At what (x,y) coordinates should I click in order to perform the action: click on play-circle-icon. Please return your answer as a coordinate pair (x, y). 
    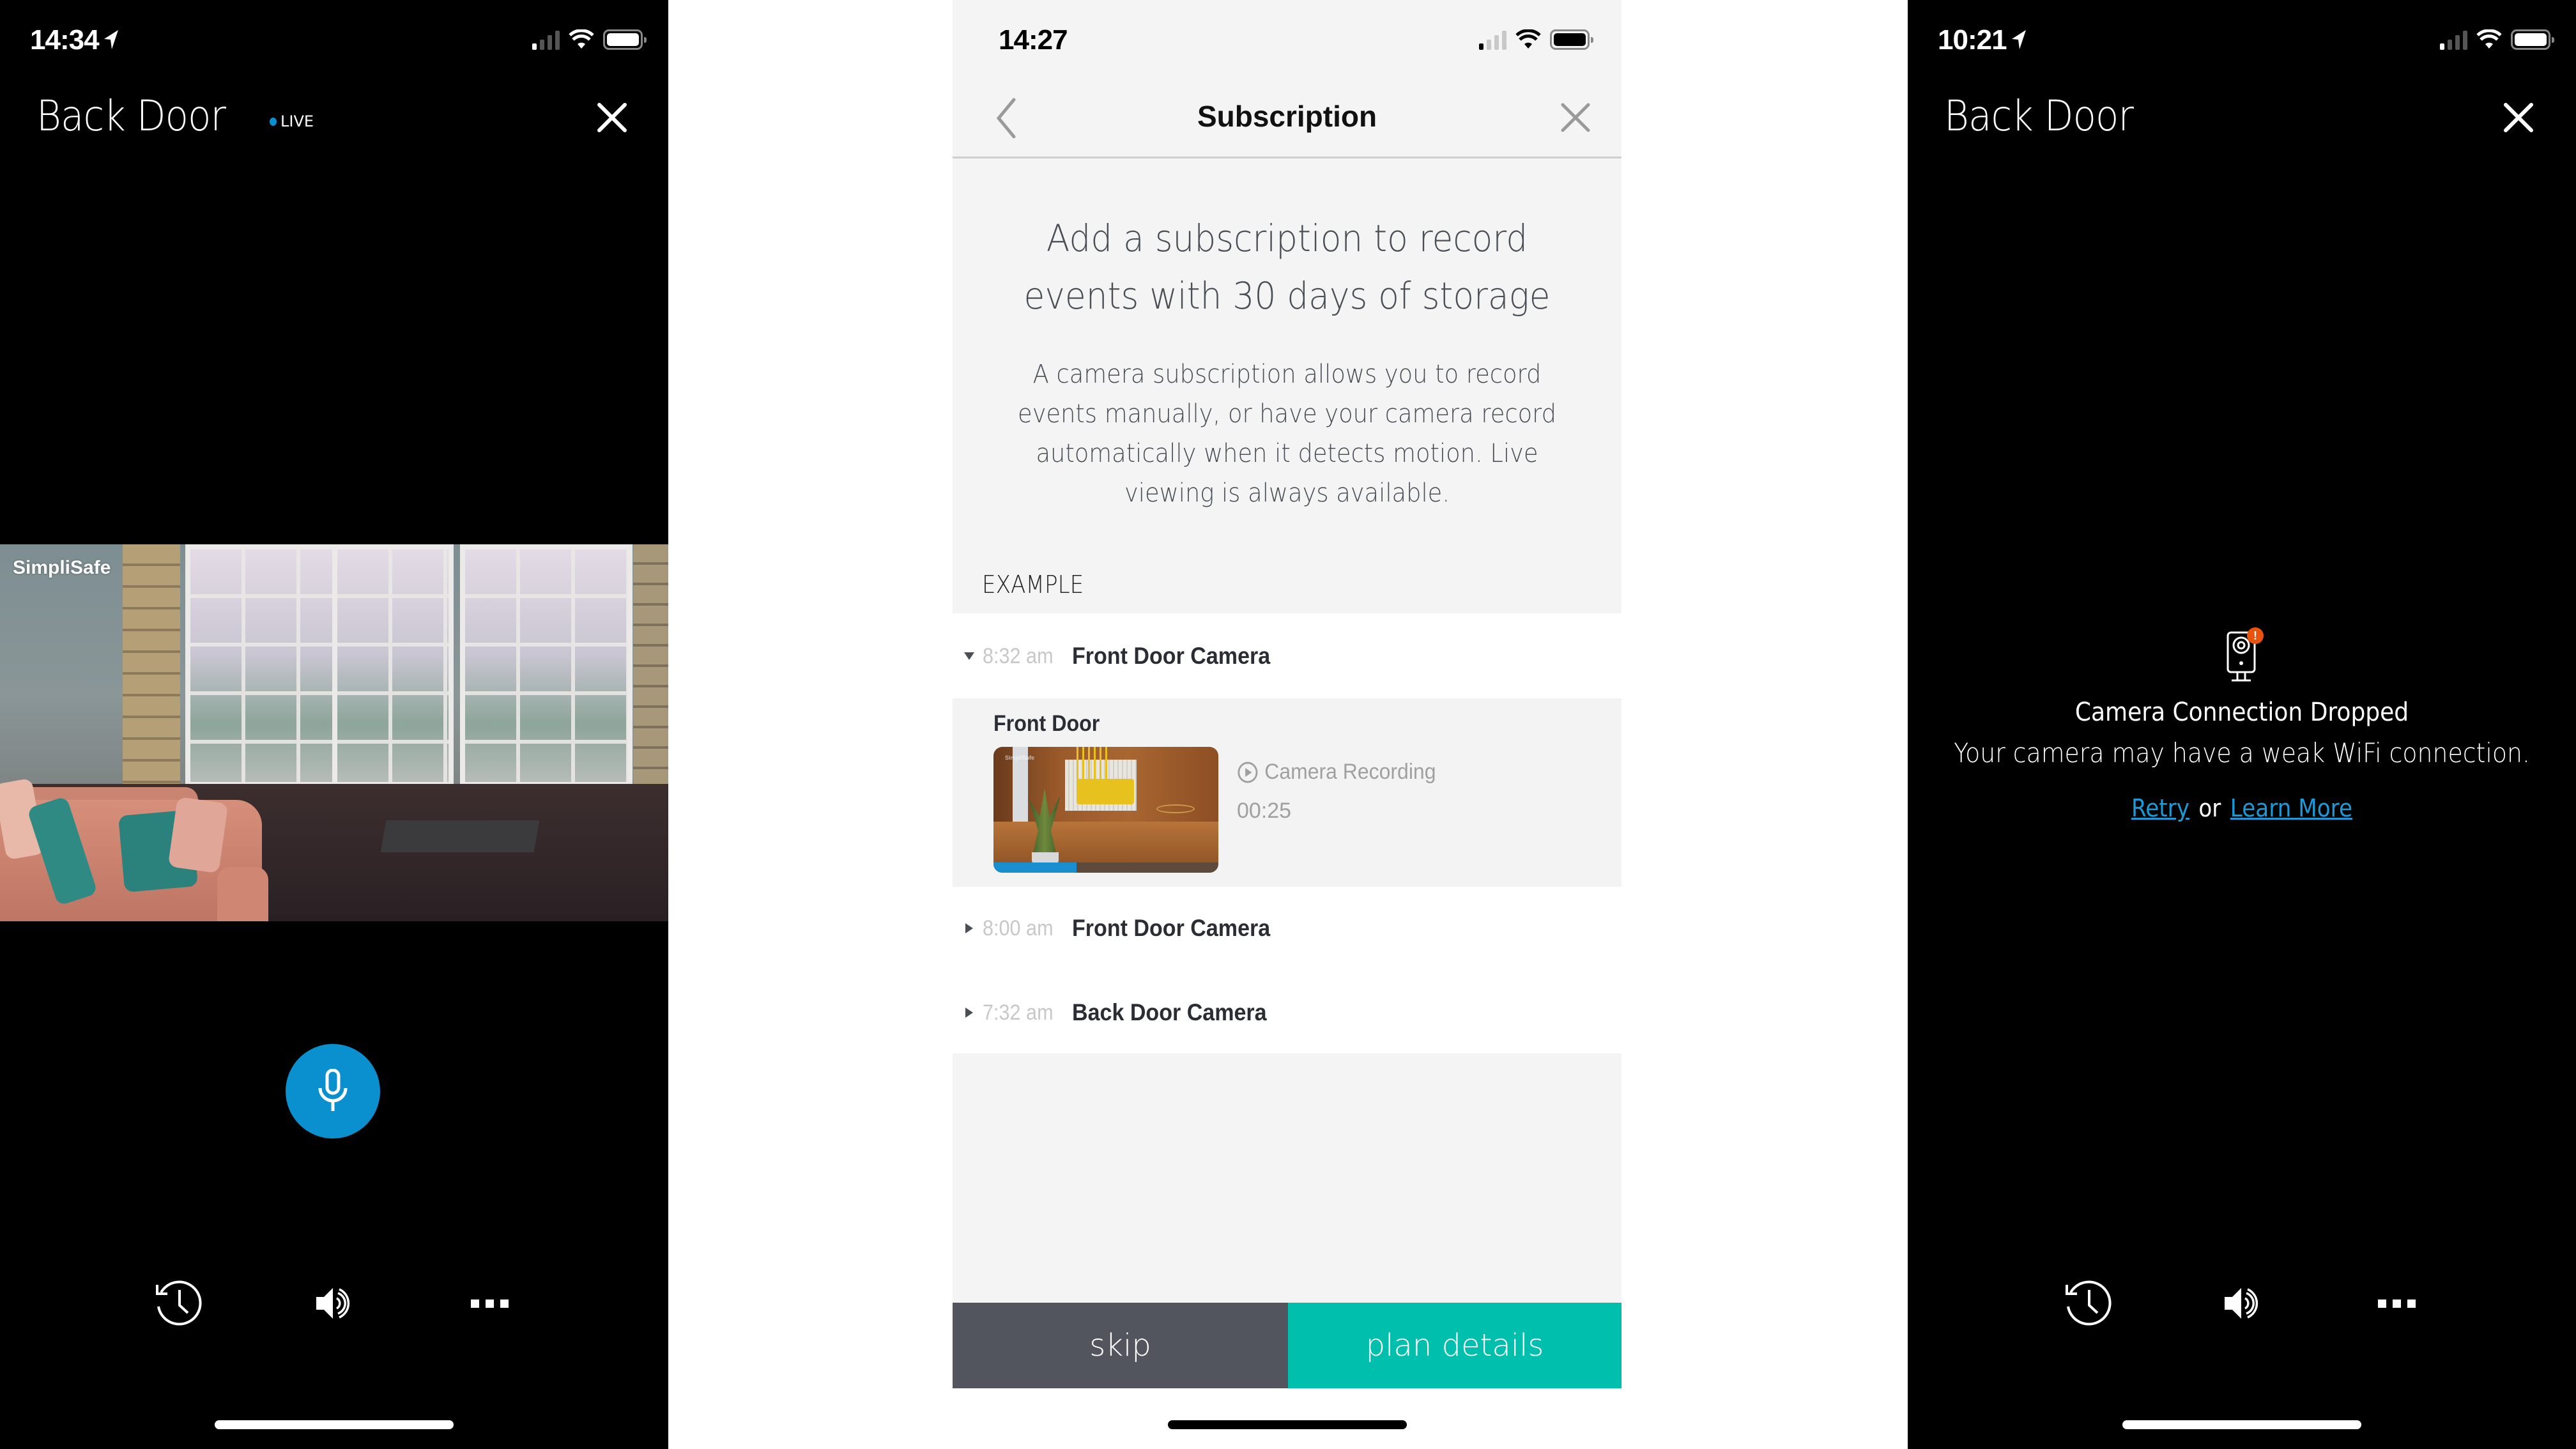
    Looking at the image, I should click on (1248, 772).